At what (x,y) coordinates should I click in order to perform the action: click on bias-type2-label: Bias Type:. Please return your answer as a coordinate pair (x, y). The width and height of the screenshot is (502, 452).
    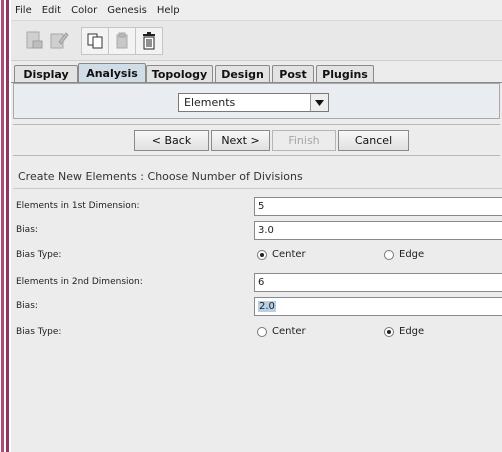
    Looking at the image, I should click on (39, 332).